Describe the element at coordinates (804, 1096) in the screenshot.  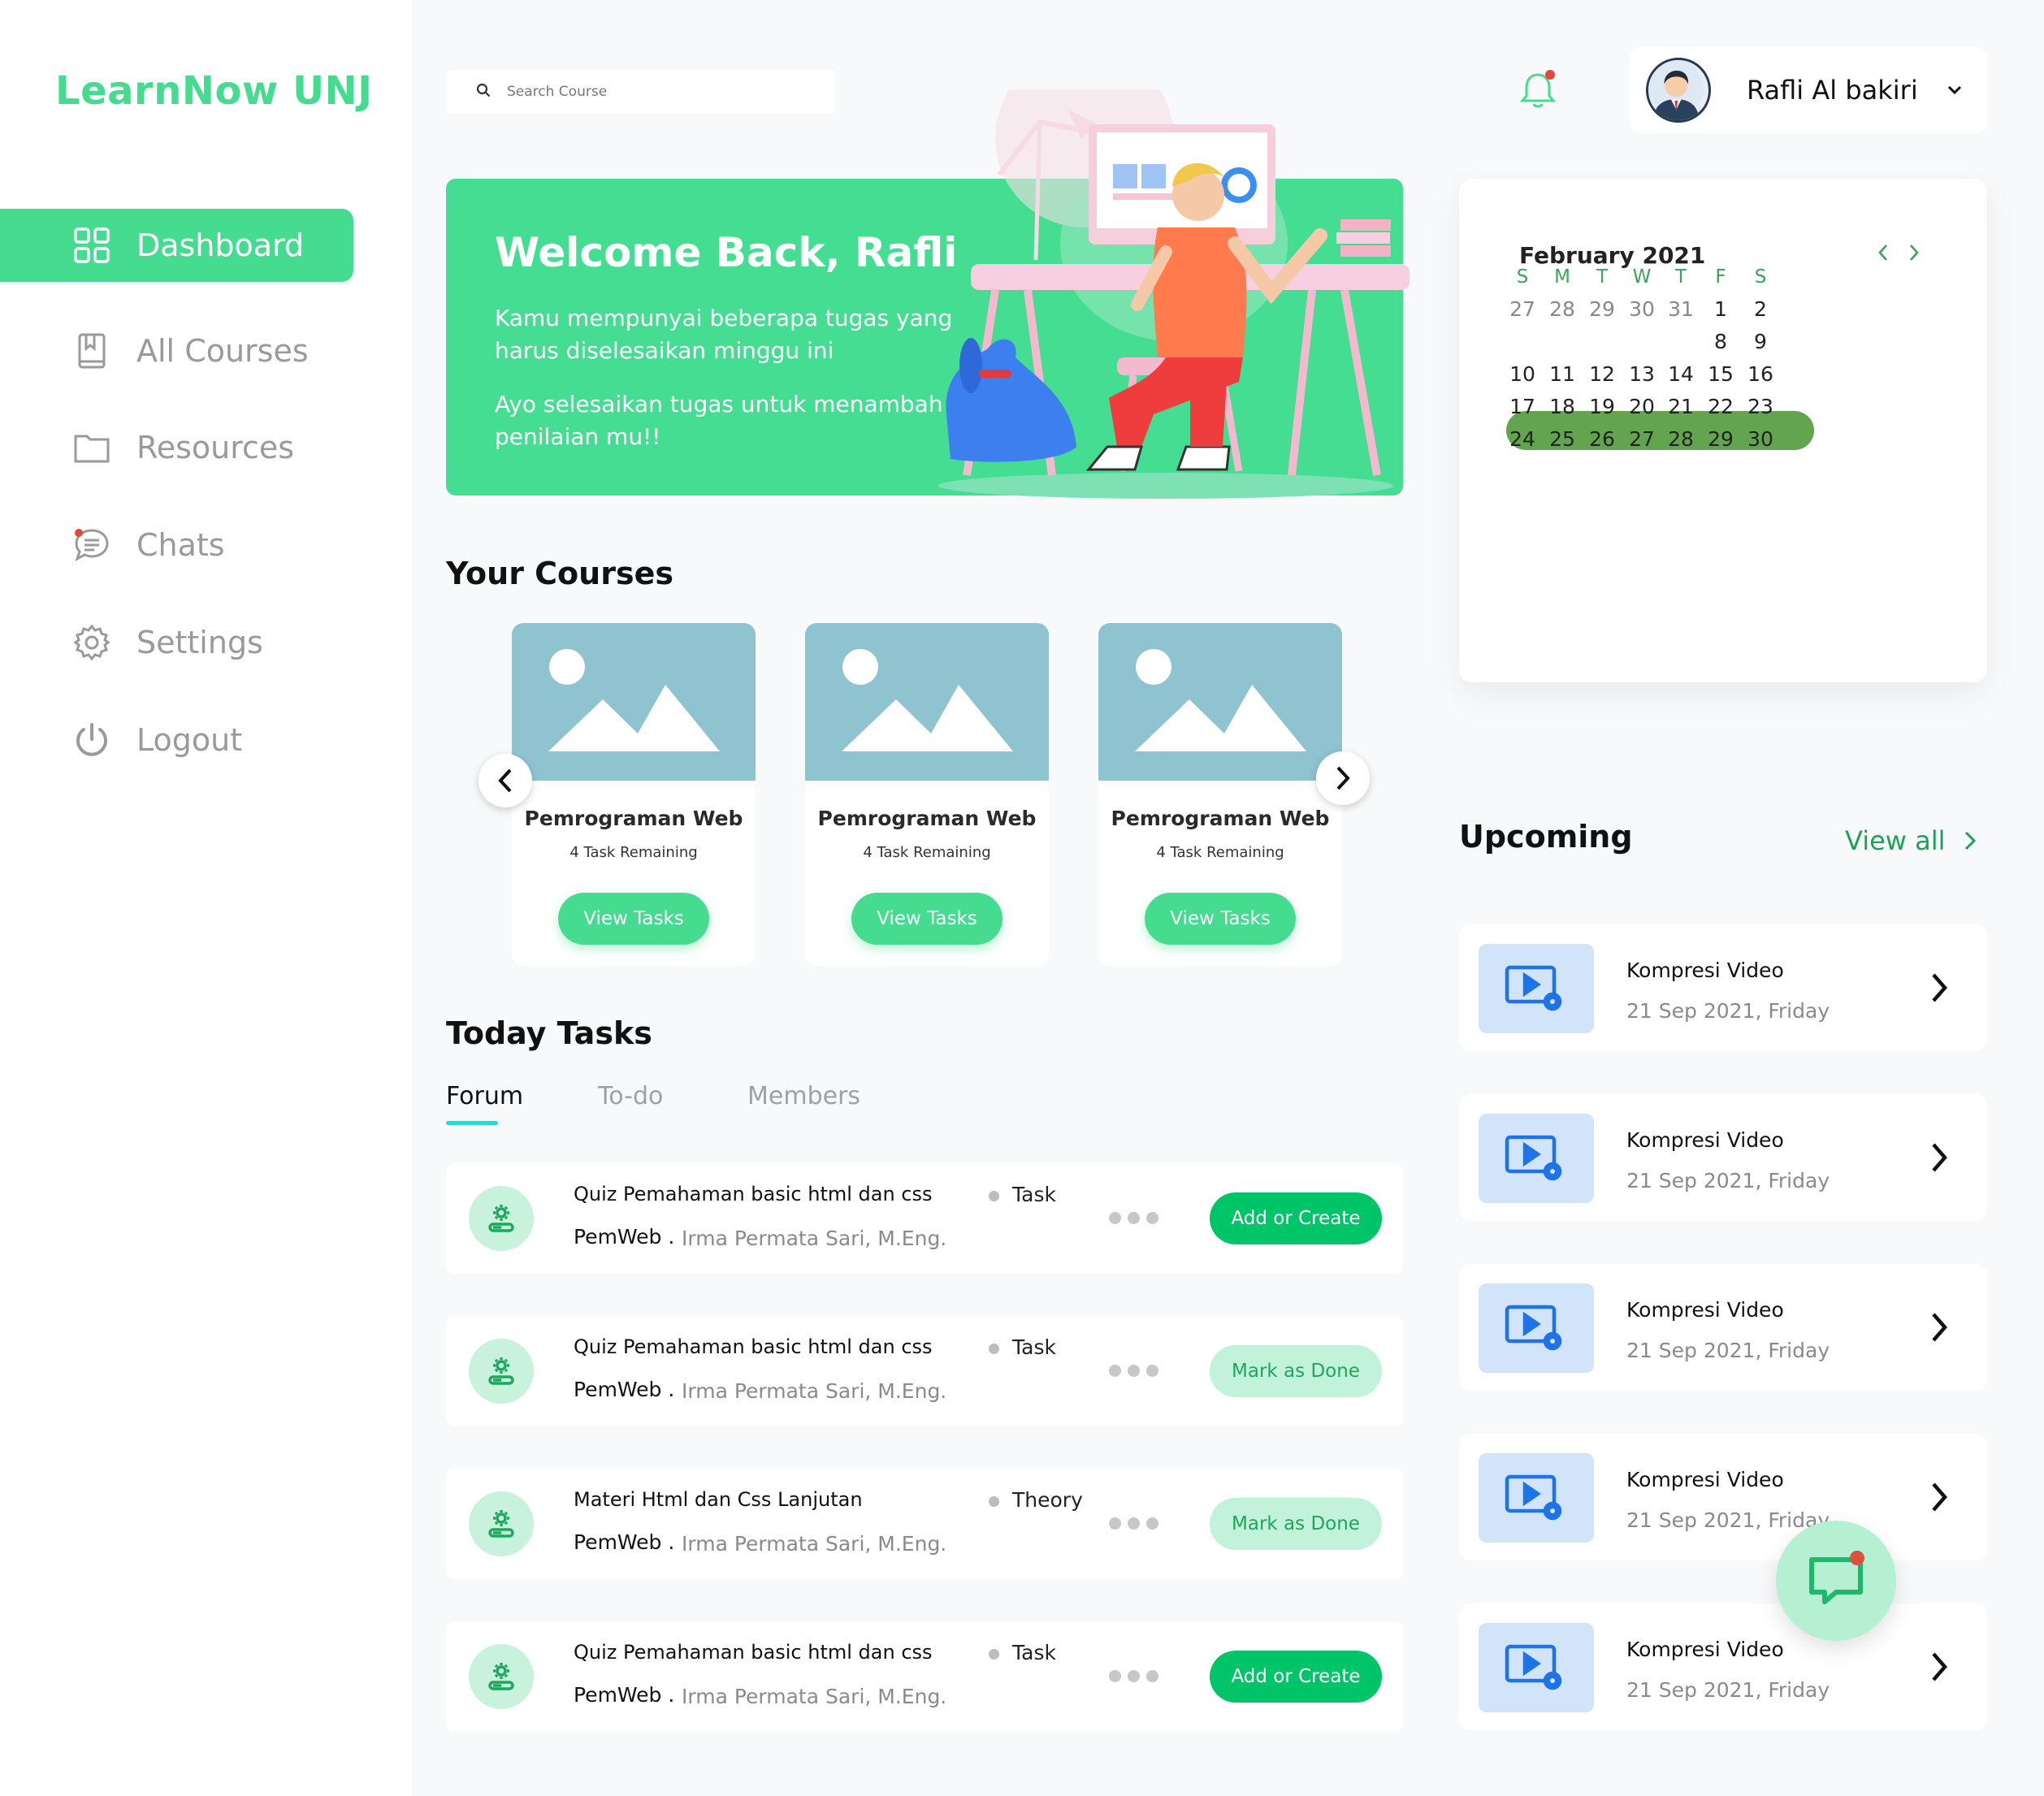
I see `tab-members: Members` at that location.